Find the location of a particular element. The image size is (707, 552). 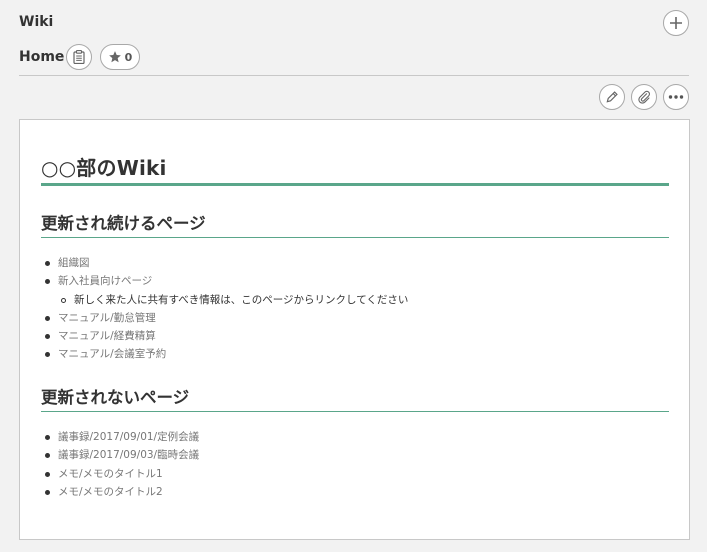

clipboard-icon is located at coordinates (79, 57).